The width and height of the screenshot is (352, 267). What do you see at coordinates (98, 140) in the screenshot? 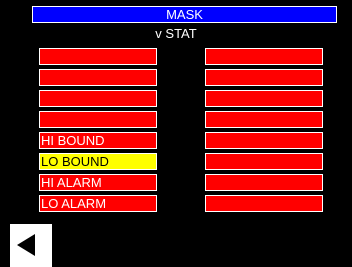
I see `hi-bound-button: HI BOUND` at bounding box center [98, 140].